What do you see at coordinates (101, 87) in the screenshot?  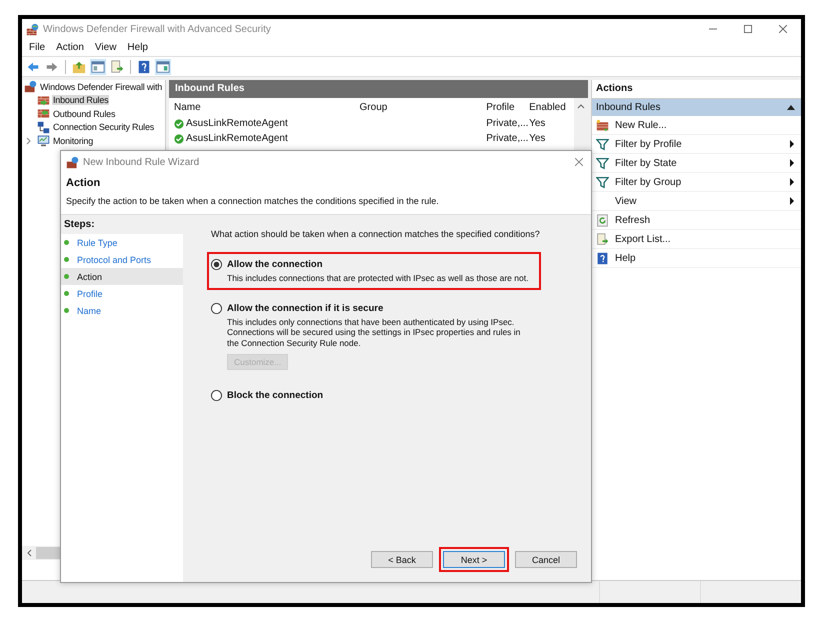 I see `tree-item: Windows Defender Firewall with` at bounding box center [101, 87].